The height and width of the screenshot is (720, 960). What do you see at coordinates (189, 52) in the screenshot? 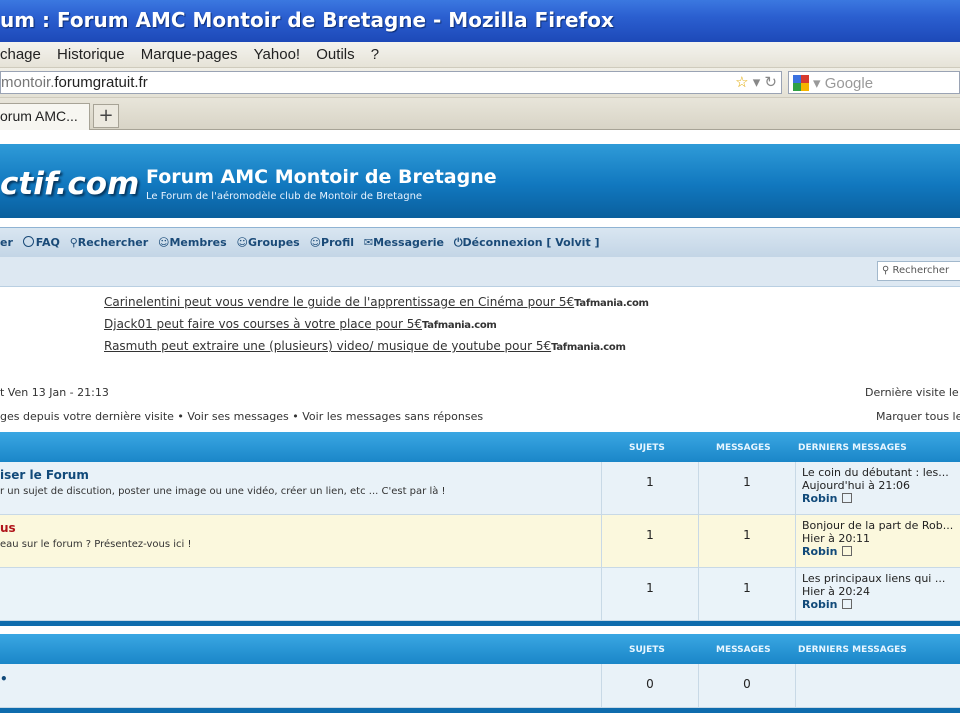
I see `menu-item-marque-pages: Marque-pages` at bounding box center [189, 52].